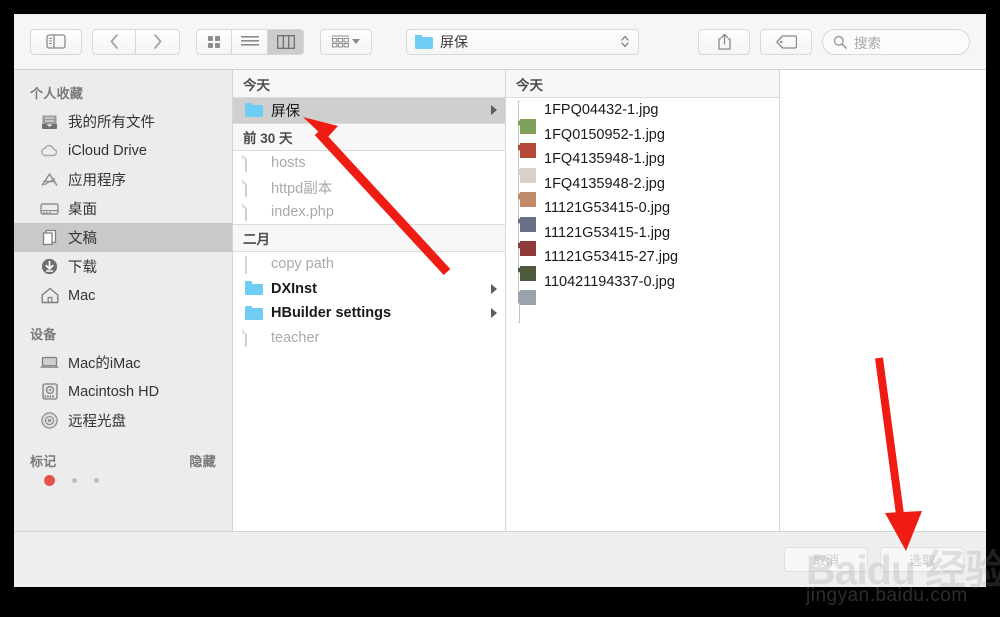 The image size is (1000, 617). I want to click on toolbar: 屏保 搜索, so click(500, 42).